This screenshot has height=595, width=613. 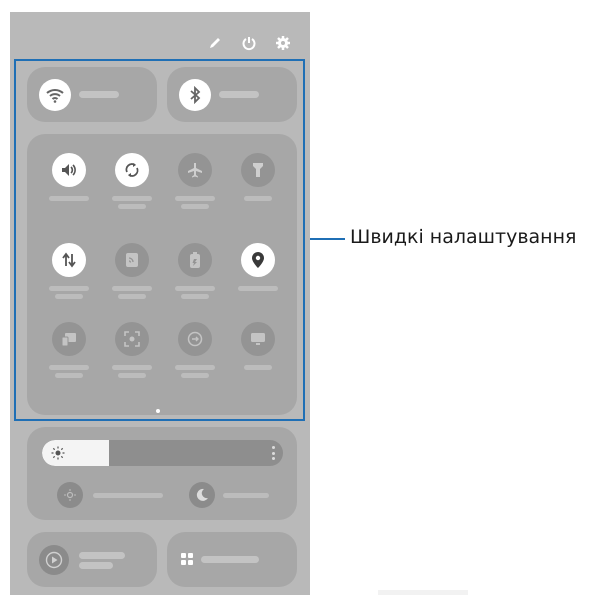 I want to click on page-edge, so click(x=423, y=592).